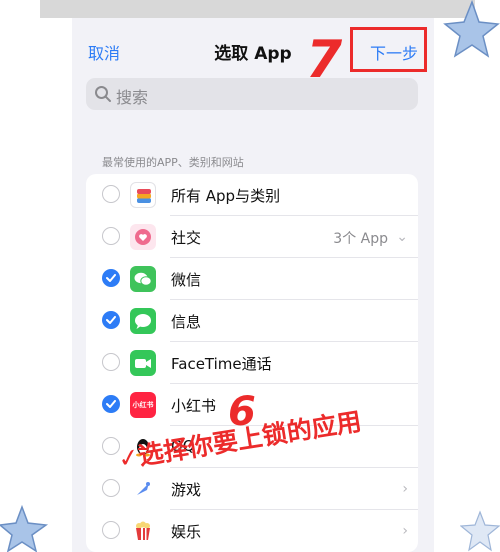  I want to click on list-item-messages: 信息, so click(252, 321).